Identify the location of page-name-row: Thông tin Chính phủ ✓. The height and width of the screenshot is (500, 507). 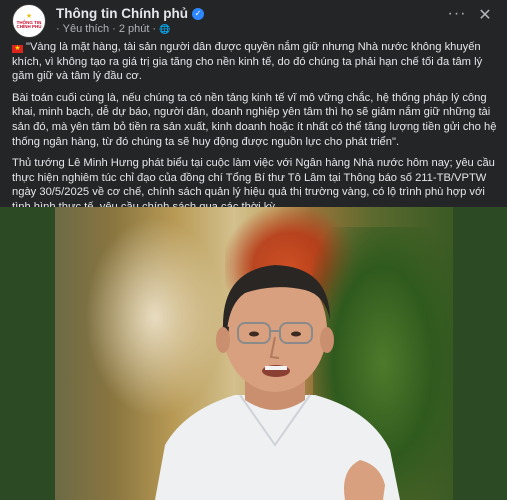
(130, 13).